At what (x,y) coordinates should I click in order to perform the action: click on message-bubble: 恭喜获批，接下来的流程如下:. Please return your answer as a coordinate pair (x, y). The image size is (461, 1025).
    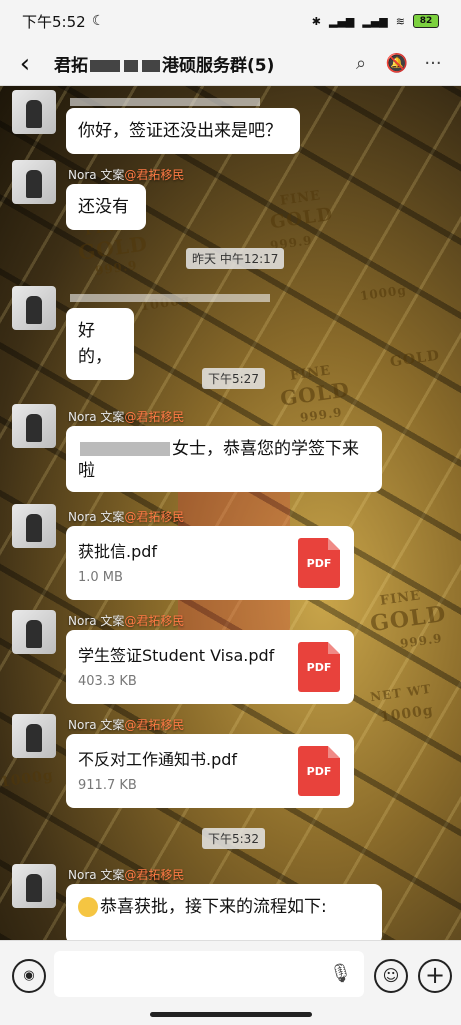
    Looking at the image, I should click on (224, 912).